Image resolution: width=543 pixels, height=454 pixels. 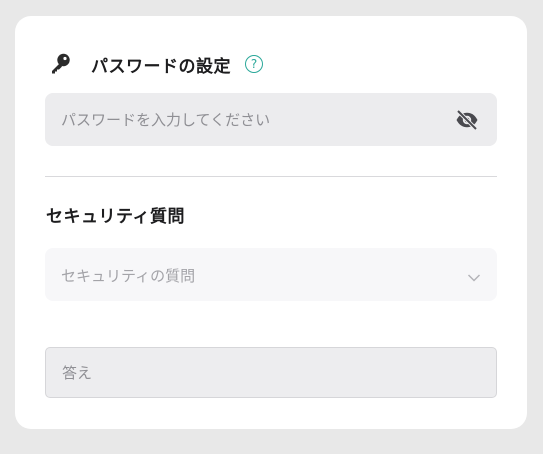 I want to click on password-heading: パスワードの設定 ?, so click(x=155, y=64).